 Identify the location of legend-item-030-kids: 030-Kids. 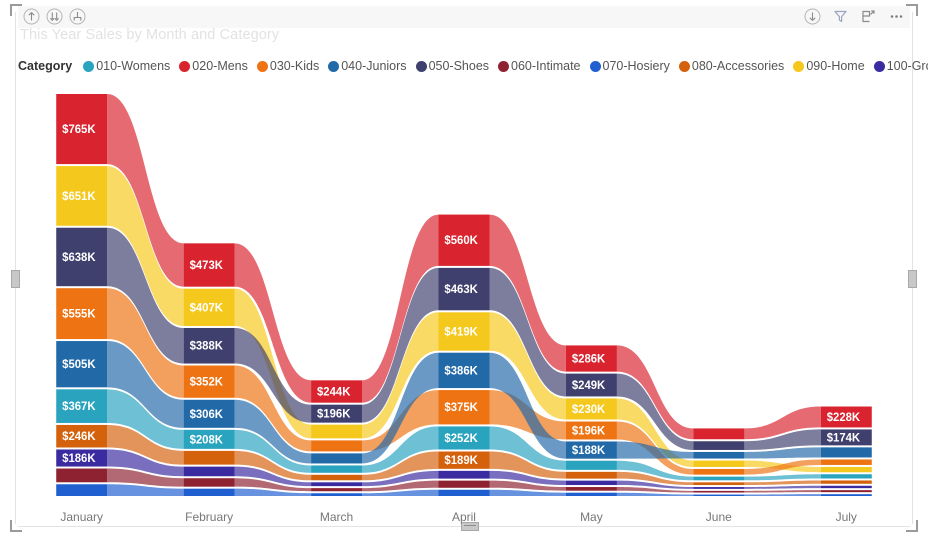
(287, 66).